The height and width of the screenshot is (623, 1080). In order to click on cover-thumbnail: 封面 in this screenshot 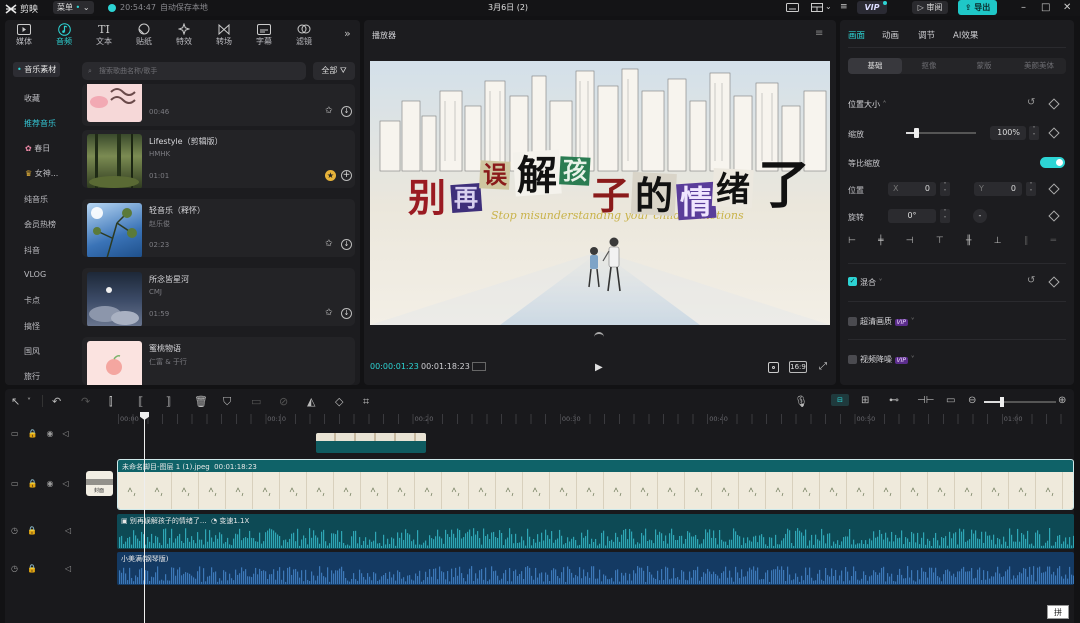, I will do `click(99, 483)`.